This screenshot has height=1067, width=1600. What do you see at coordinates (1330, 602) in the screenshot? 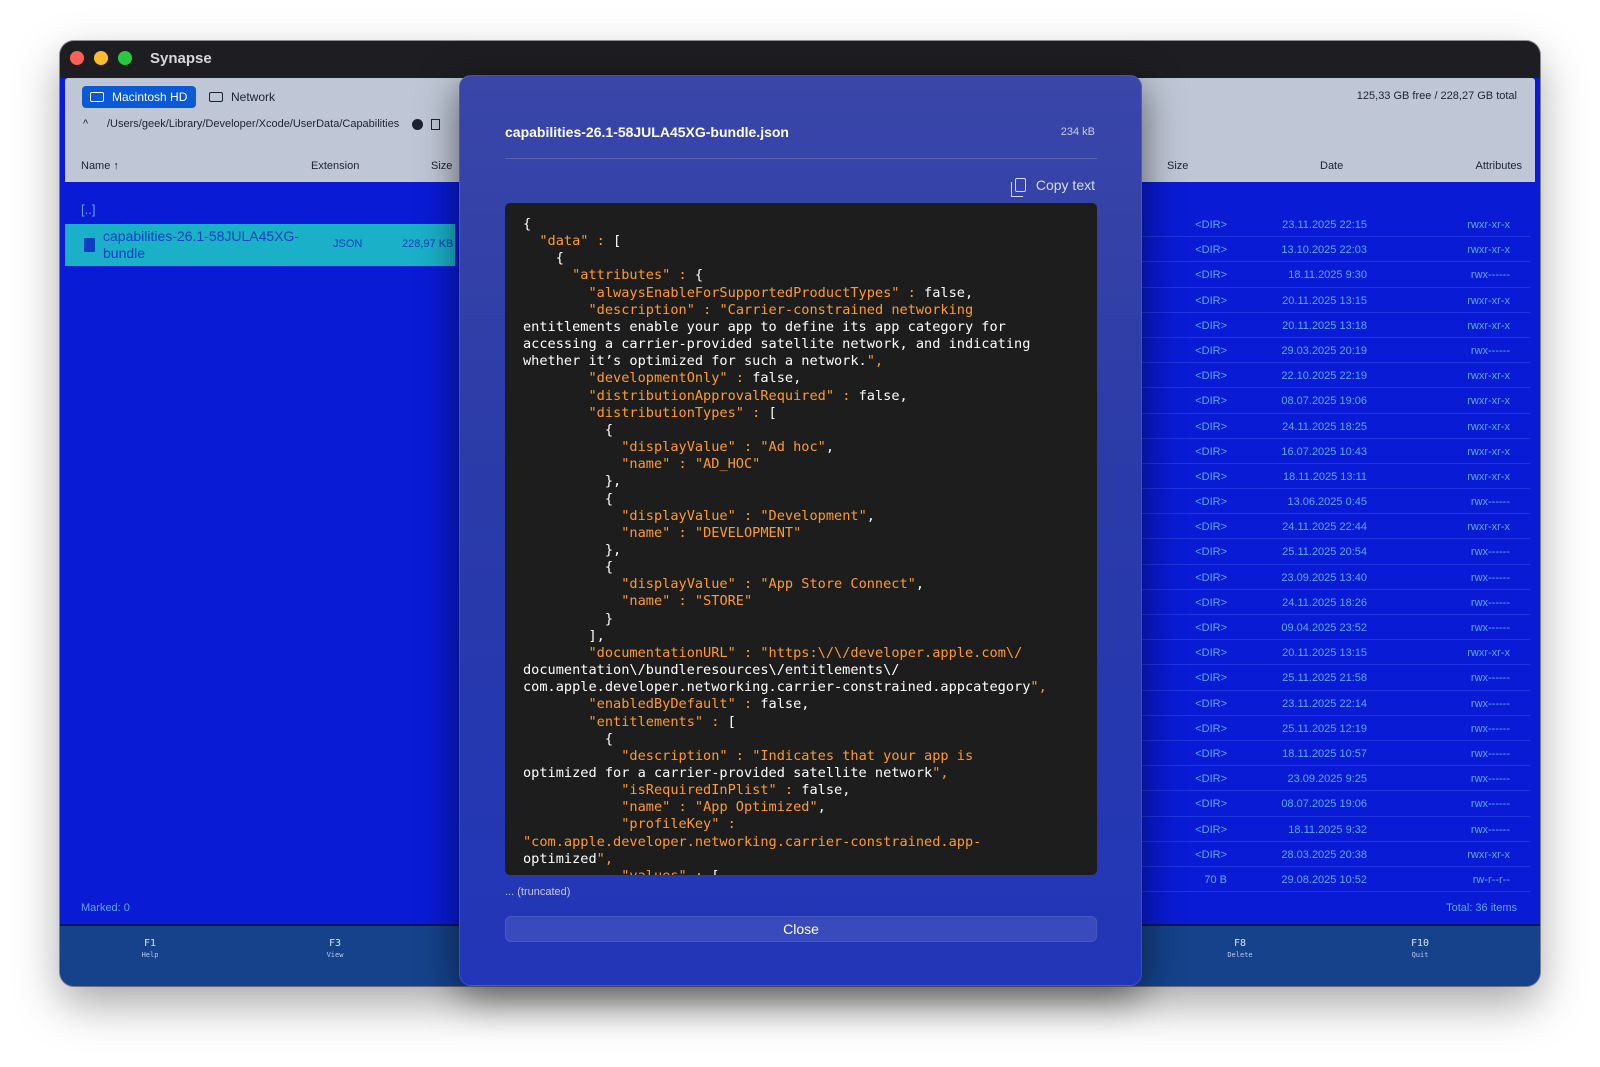
I see `table-row: <DIR> 24.11.2025 18:26 rwx------` at bounding box center [1330, 602].